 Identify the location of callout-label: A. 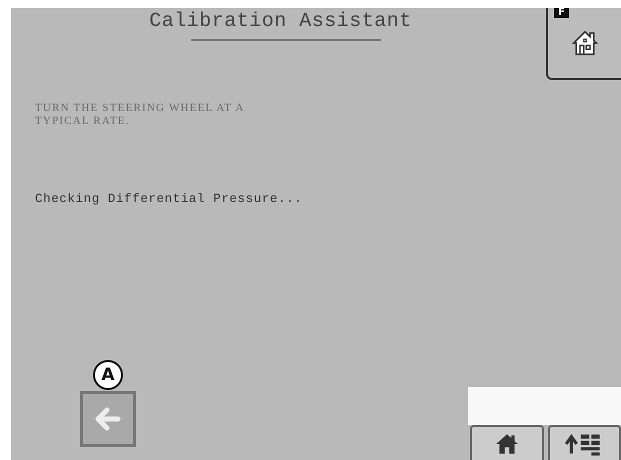
(108, 375).